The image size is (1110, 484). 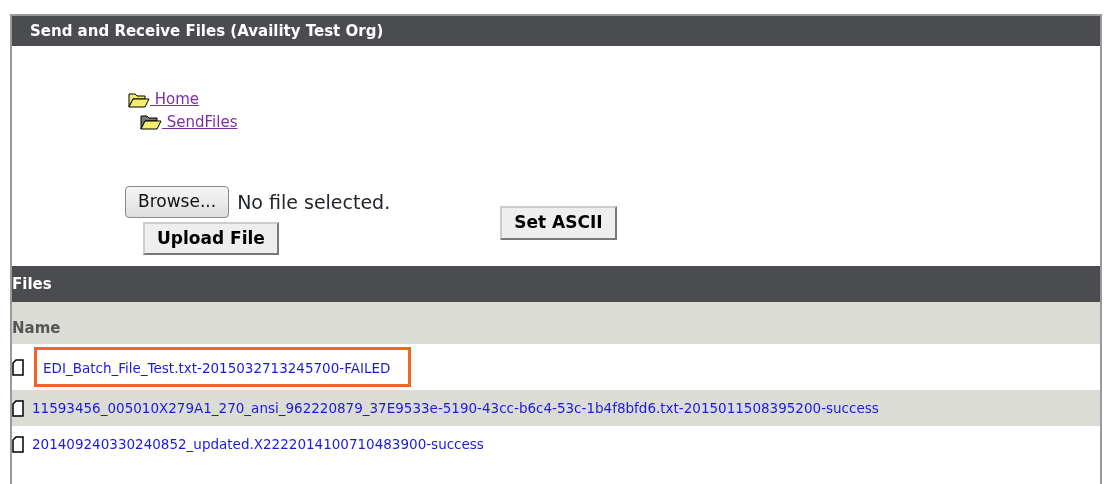 I want to click on file-status: No file selected., so click(x=314, y=202).